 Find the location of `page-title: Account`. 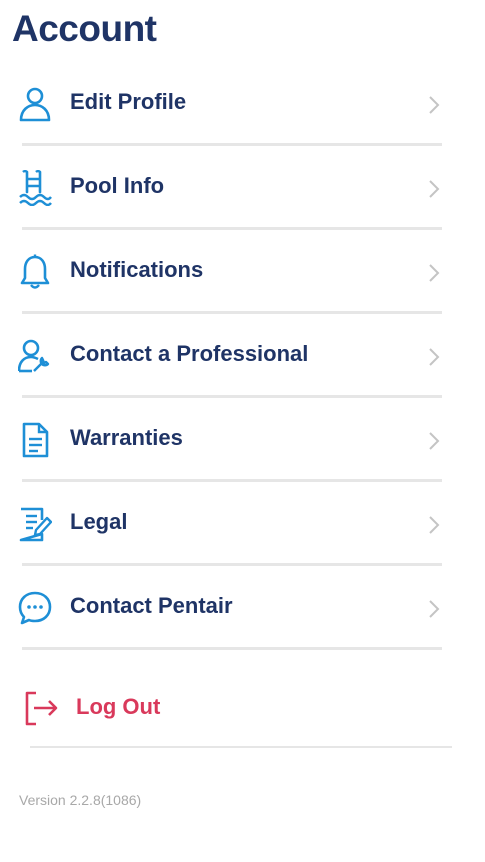

page-title: Account is located at coordinates (84, 28).